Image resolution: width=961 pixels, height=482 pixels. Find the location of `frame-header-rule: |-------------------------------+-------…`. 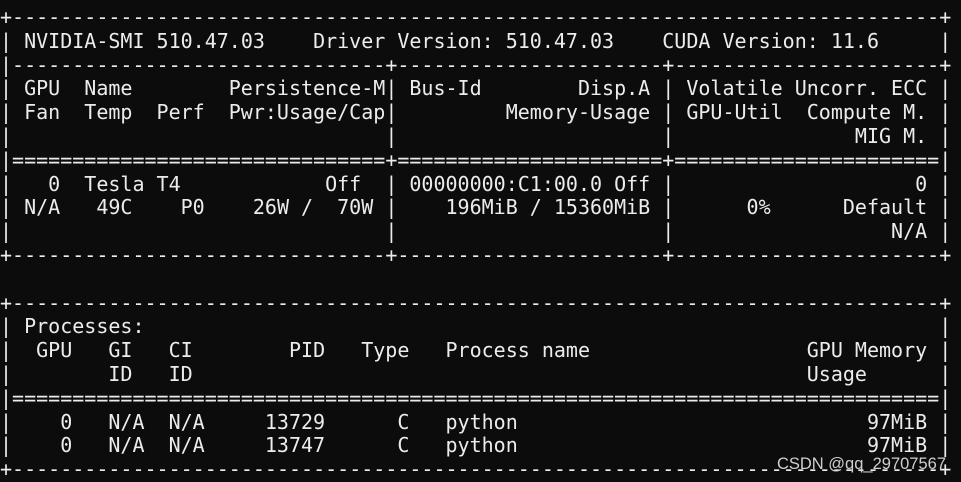

frame-header-rule: |-------------------------------+-------… is located at coordinates (476, 64).